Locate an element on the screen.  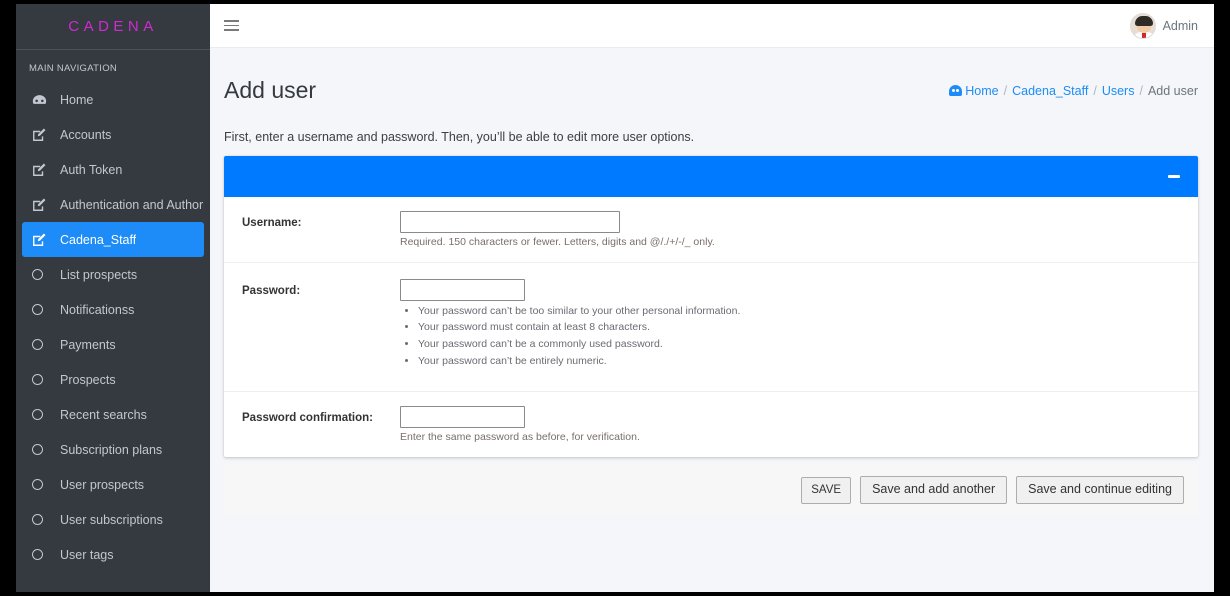
brand-logo: CADENA is located at coordinates (113, 27).